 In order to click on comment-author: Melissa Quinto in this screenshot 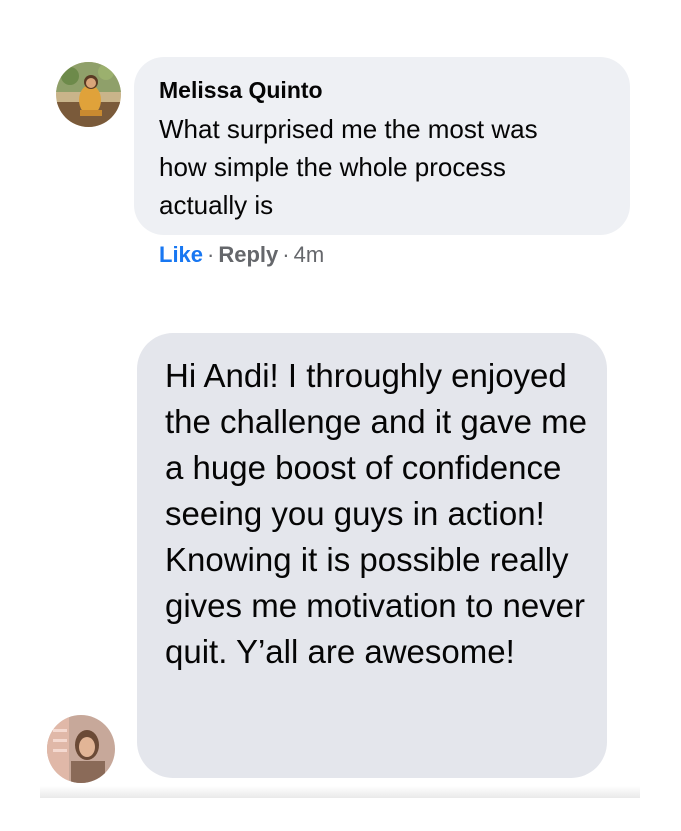, I will do `click(394, 90)`.